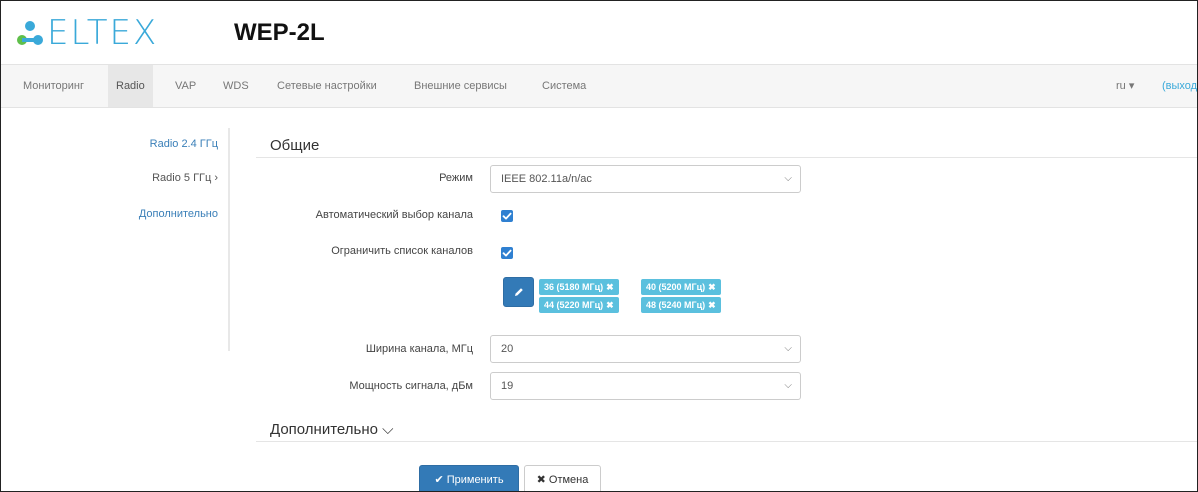  Describe the element at coordinates (30, 33) in the screenshot. I see `logo-mark-icon` at that location.